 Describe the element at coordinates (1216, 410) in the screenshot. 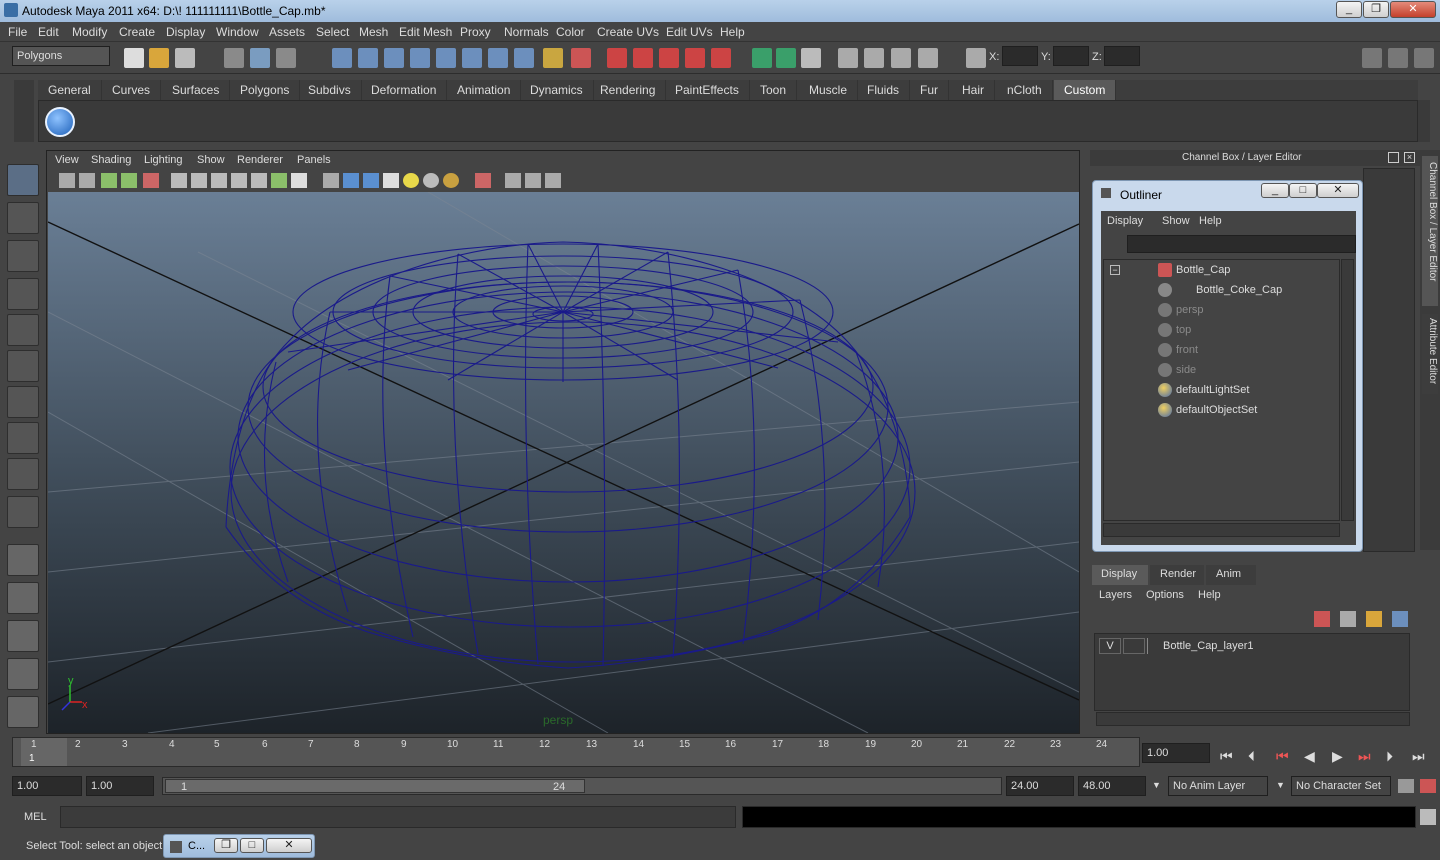

I see `outliner-item-default-object-set: defaultObjectSet` at that location.